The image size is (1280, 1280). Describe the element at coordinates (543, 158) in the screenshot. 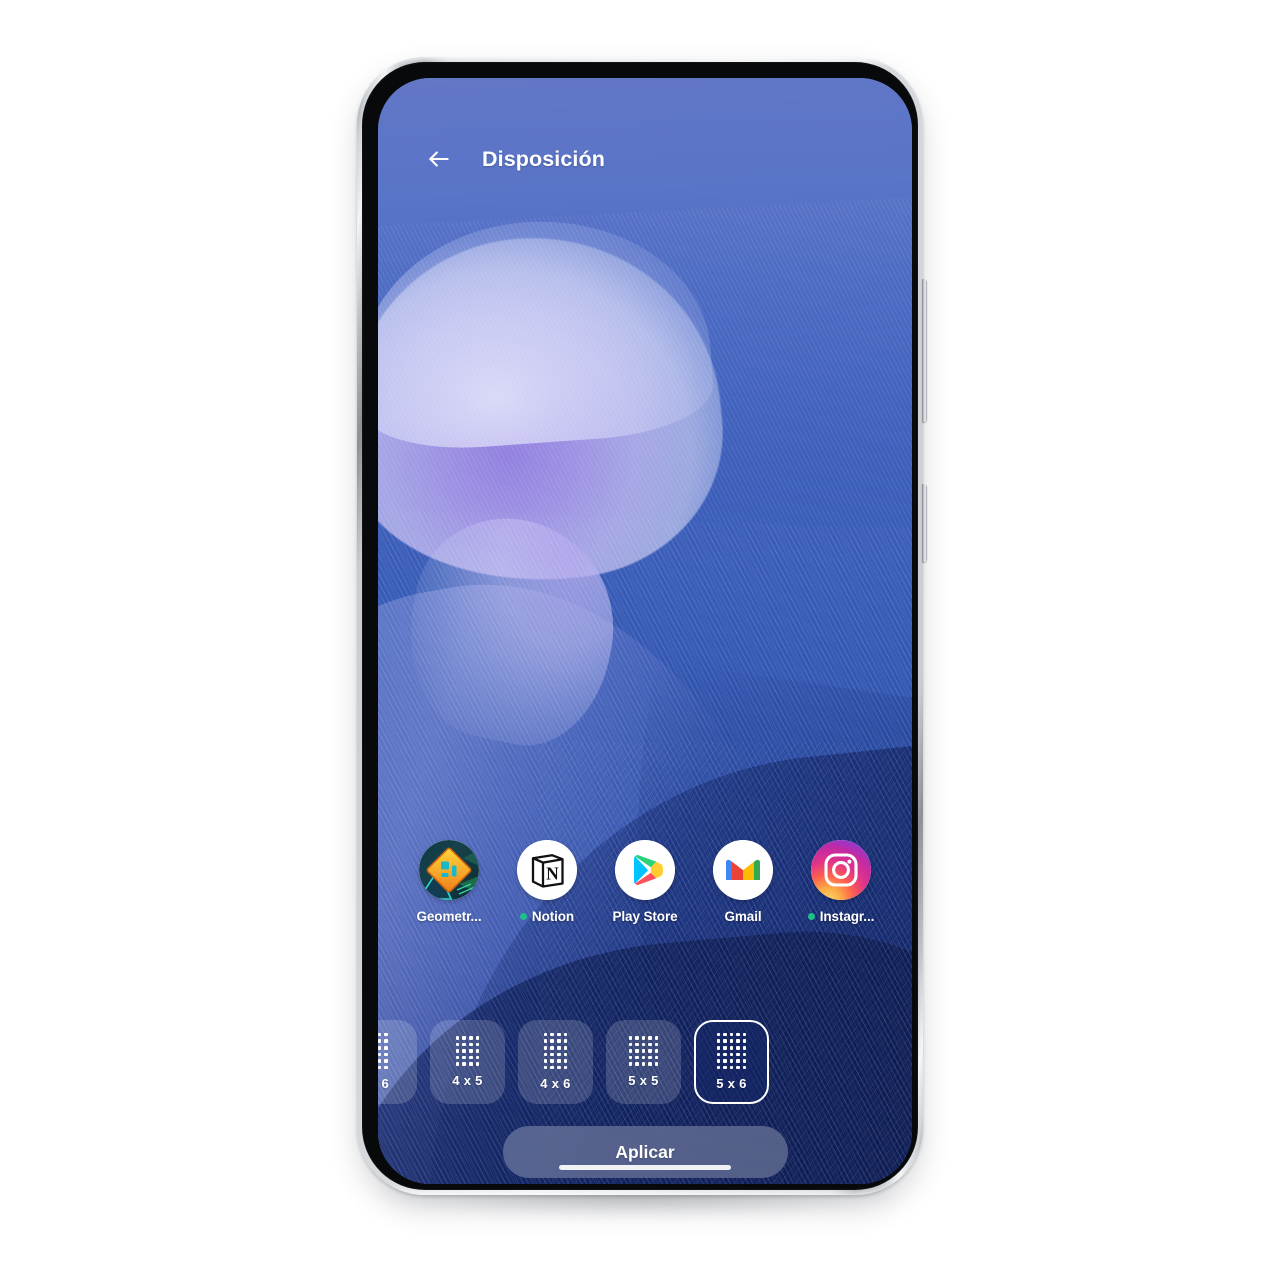

I see `page-title: Disposición` at that location.